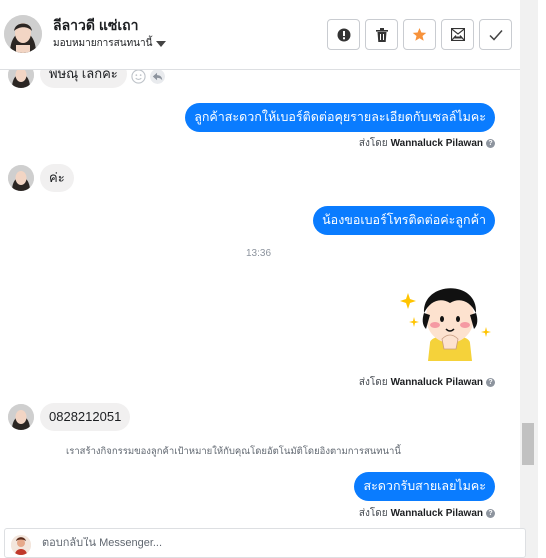  I want to click on mark-unread-button, so click(457, 34).